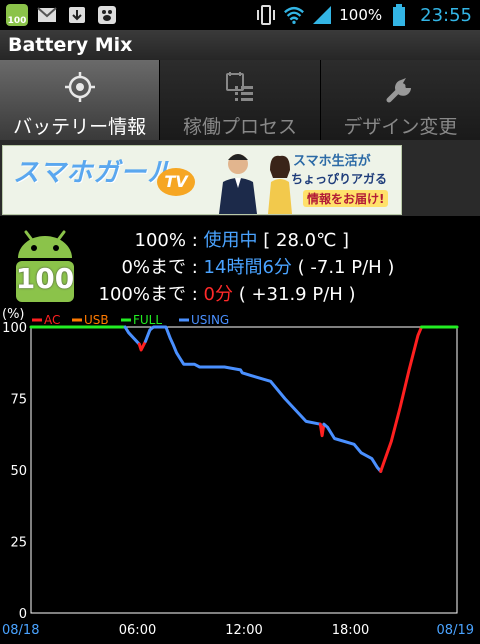  I want to click on charge-rate: ( +31.9 P/H ), so click(297, 294).